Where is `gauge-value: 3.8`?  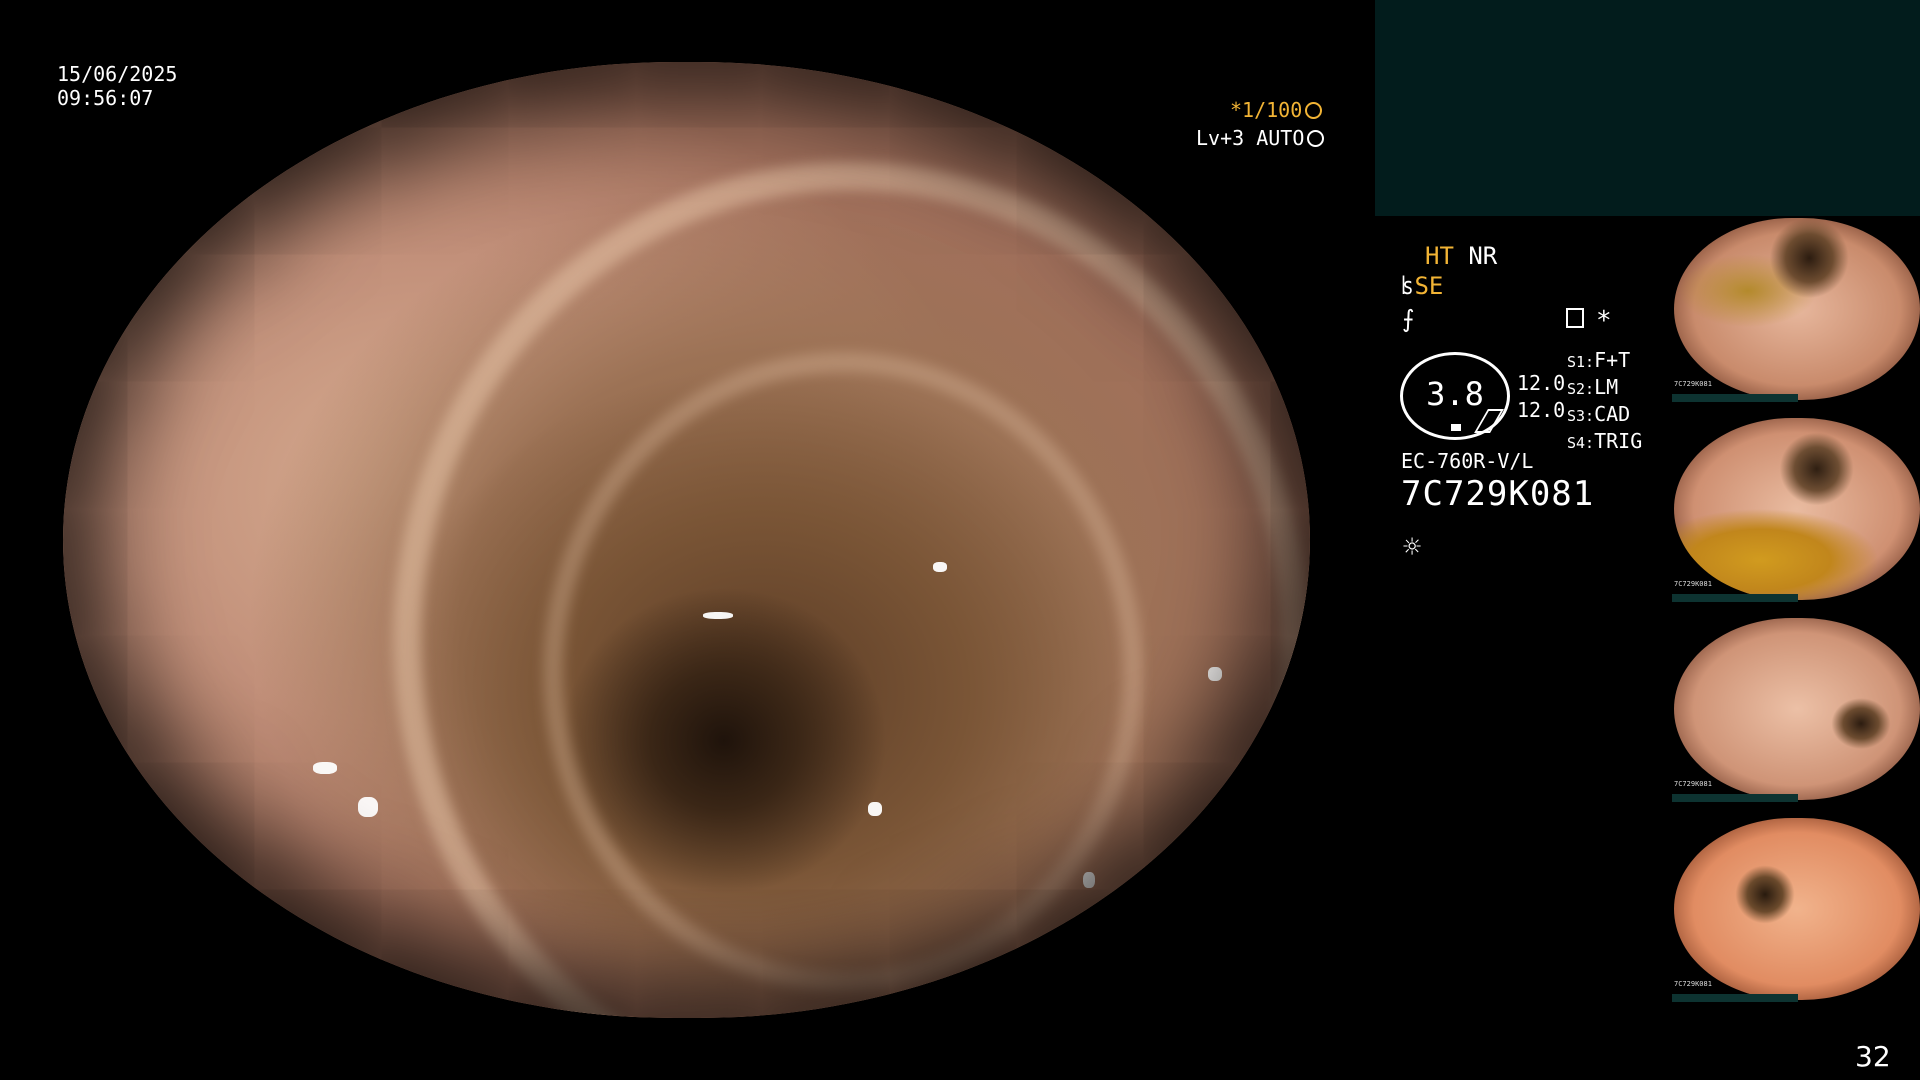 gauge-value: 3.8 is located at coordinates (1455, 394).